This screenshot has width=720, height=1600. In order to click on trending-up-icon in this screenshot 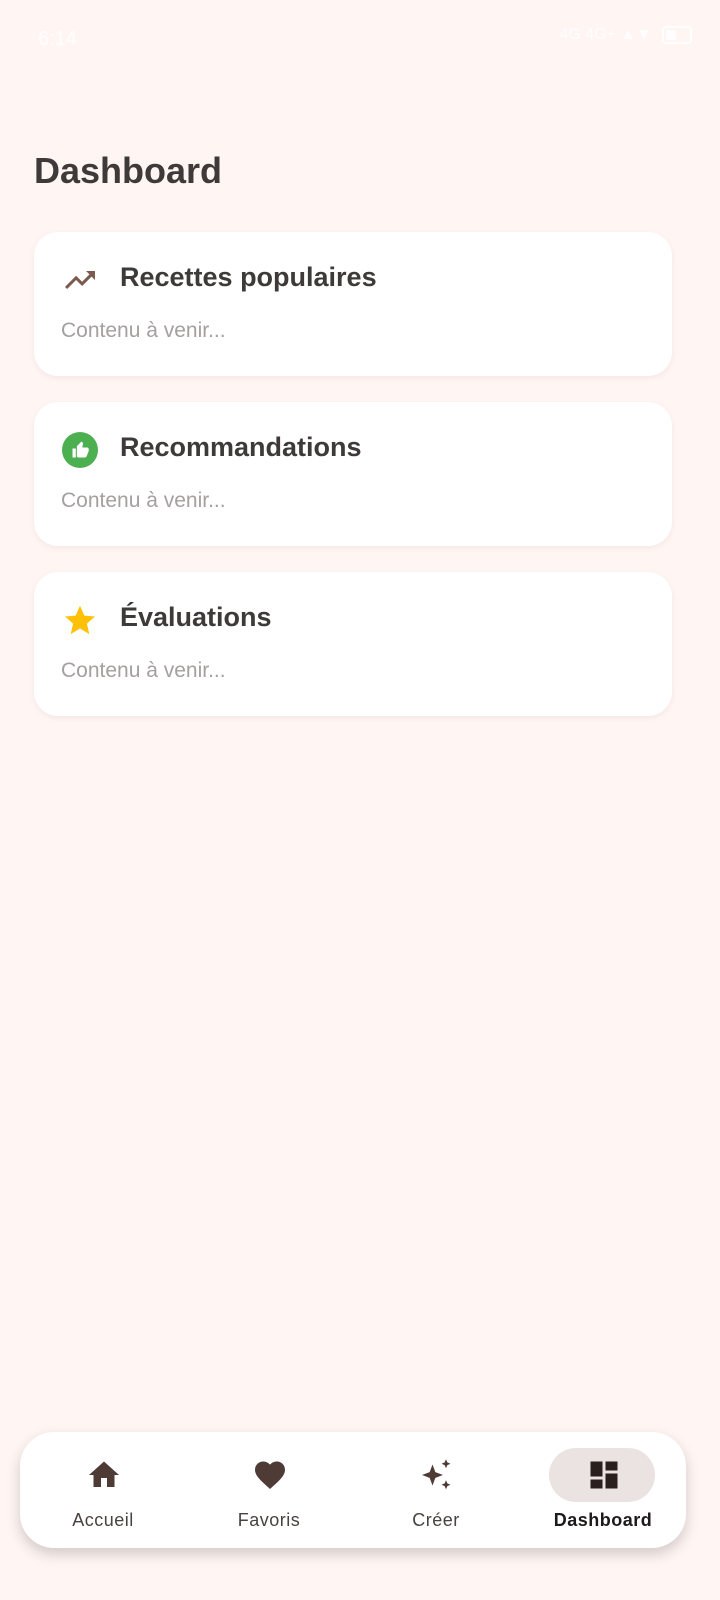, I will do `click(80, 280)`.